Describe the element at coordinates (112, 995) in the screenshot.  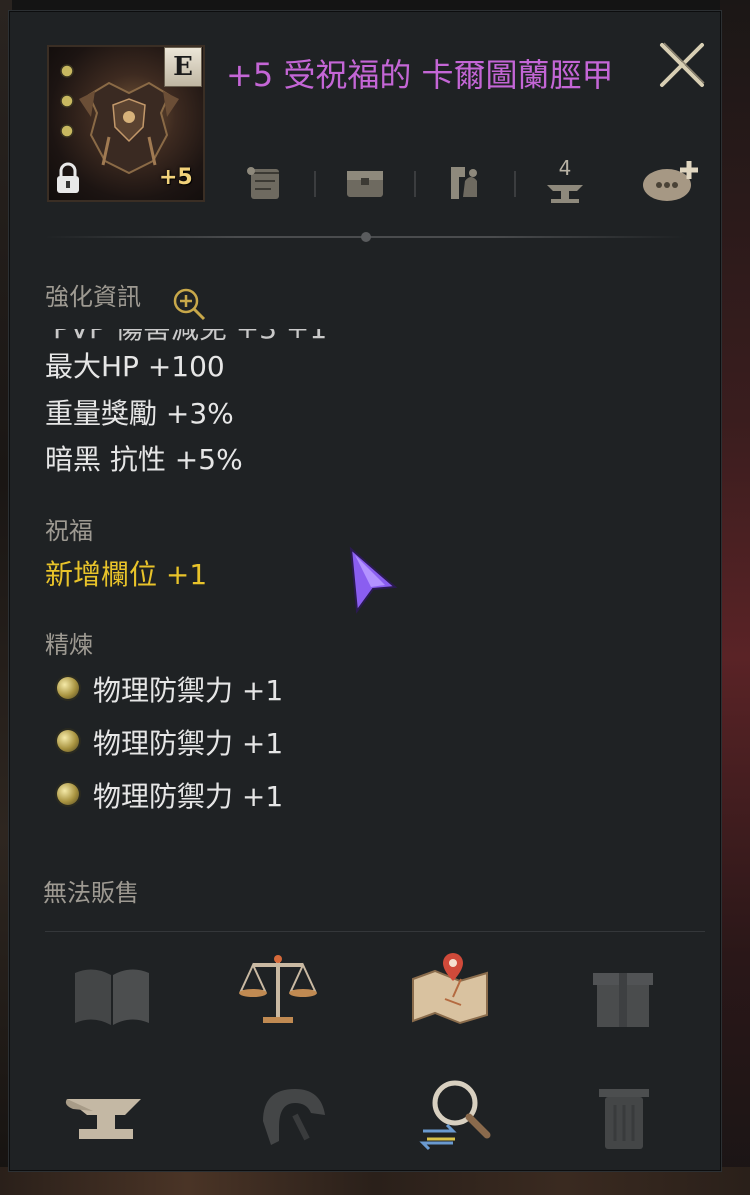
I see `book-icon` at that location.